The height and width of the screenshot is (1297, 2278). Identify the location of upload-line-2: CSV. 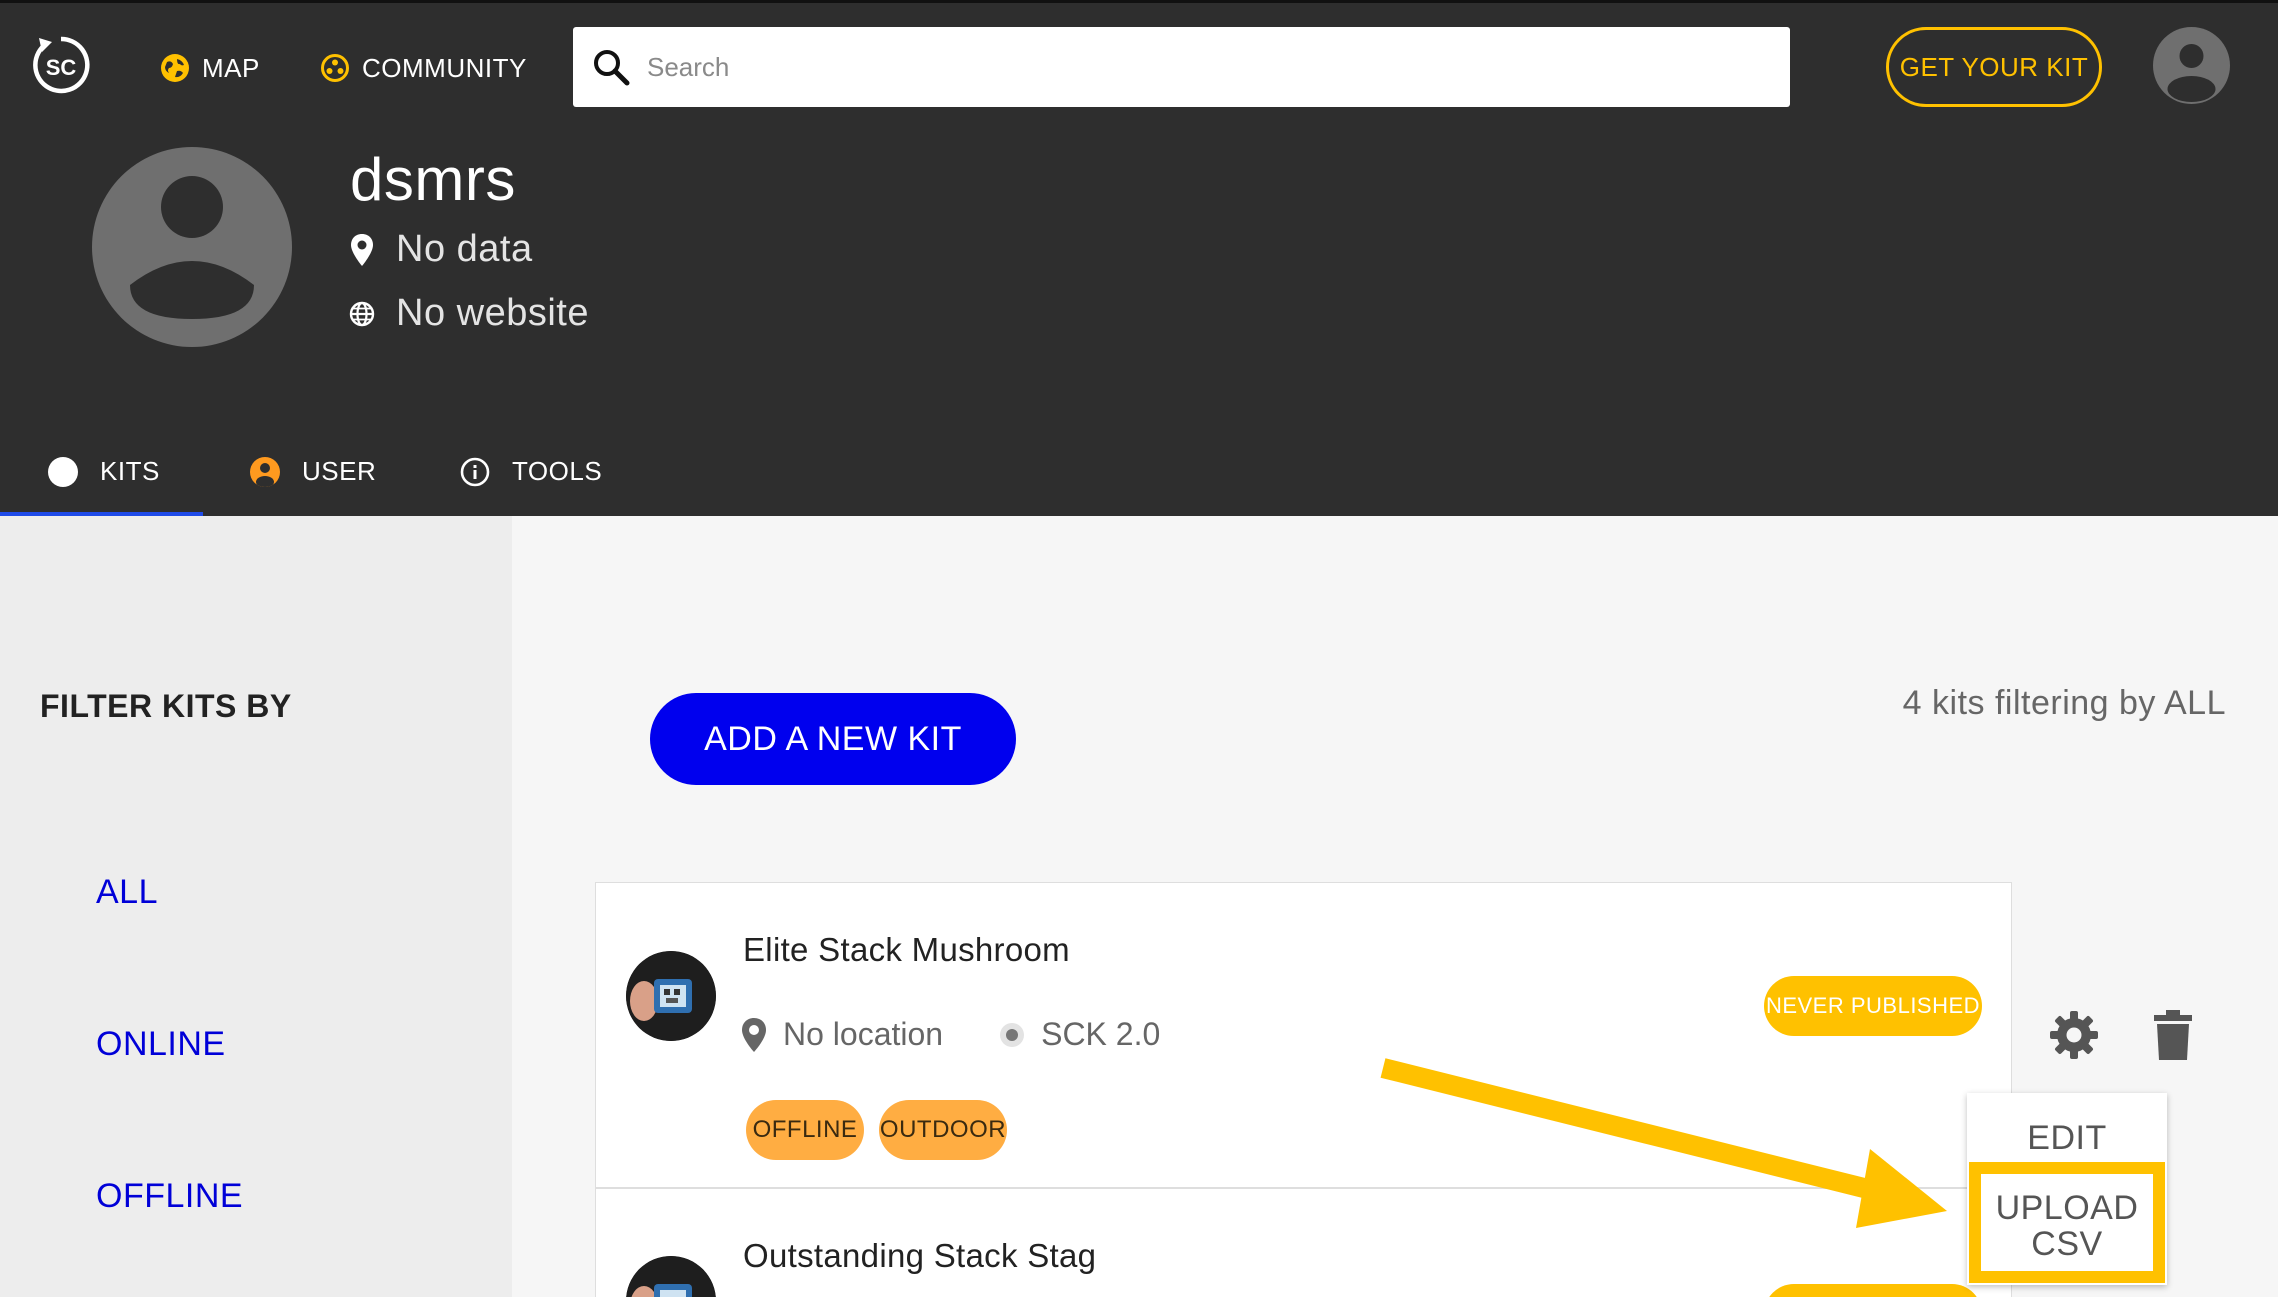
(2067, 1244).